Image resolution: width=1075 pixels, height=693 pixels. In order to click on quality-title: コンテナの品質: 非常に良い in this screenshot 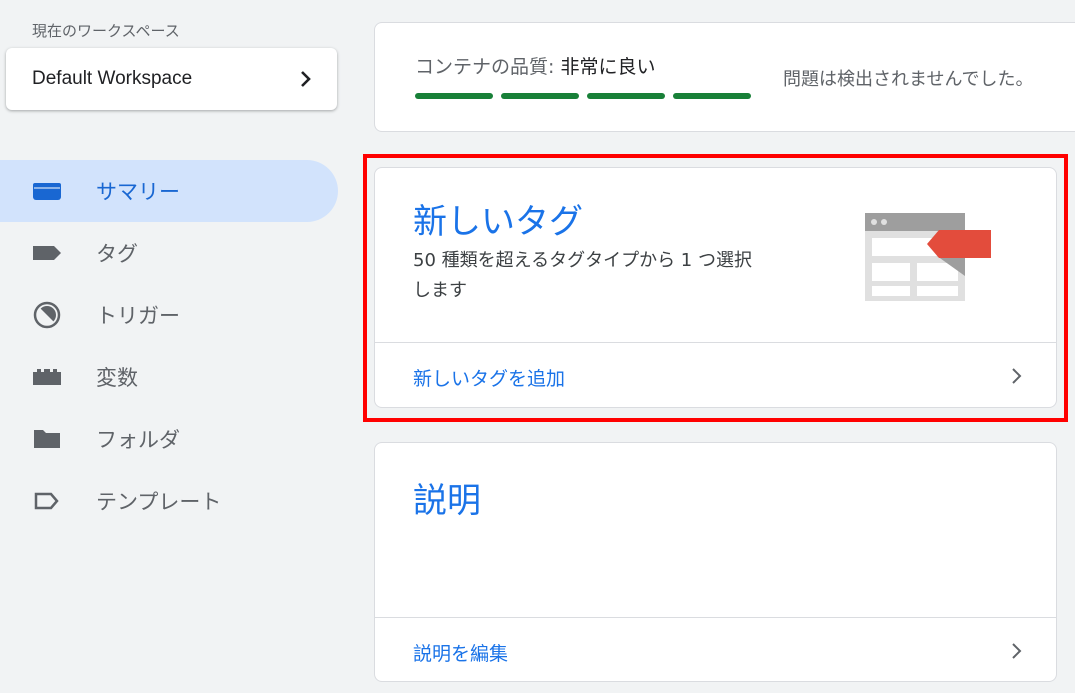, I will do `click(535, 65)`.